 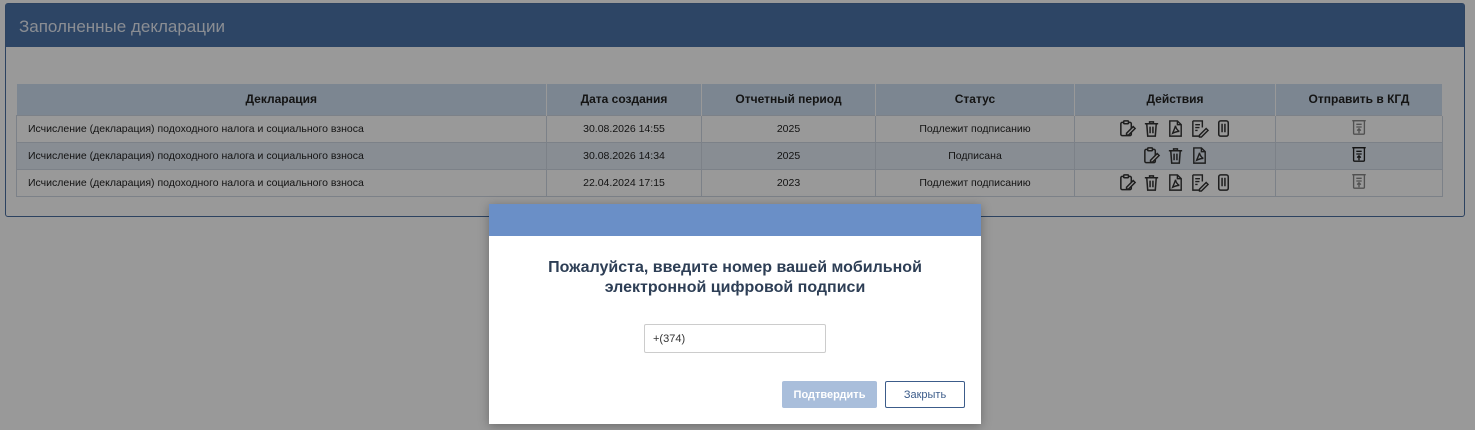 What do you see at coordinates (735, 338) in the screenshot?
I see `phone-number-input` at bounding box center [735, 338].